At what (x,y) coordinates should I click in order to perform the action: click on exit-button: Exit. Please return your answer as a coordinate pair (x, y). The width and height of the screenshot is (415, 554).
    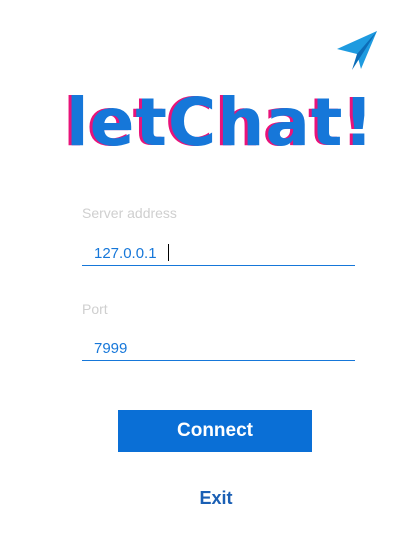
    Looking at the image, I should click on (216, 498).